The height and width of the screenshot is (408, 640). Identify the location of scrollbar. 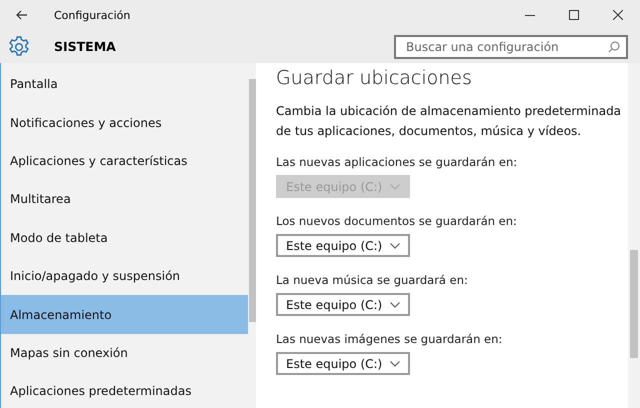
(634, 235).